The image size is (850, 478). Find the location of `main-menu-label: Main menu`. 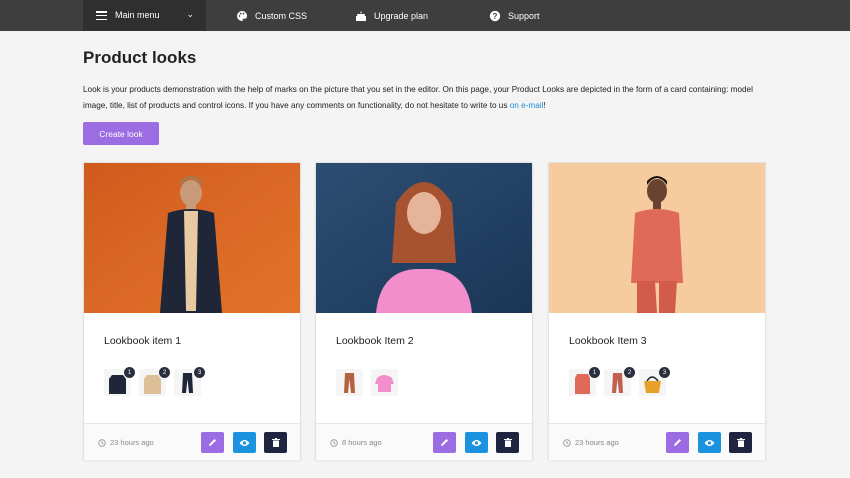

main-menu-label: Main menu is located at coordinates (137, 15).